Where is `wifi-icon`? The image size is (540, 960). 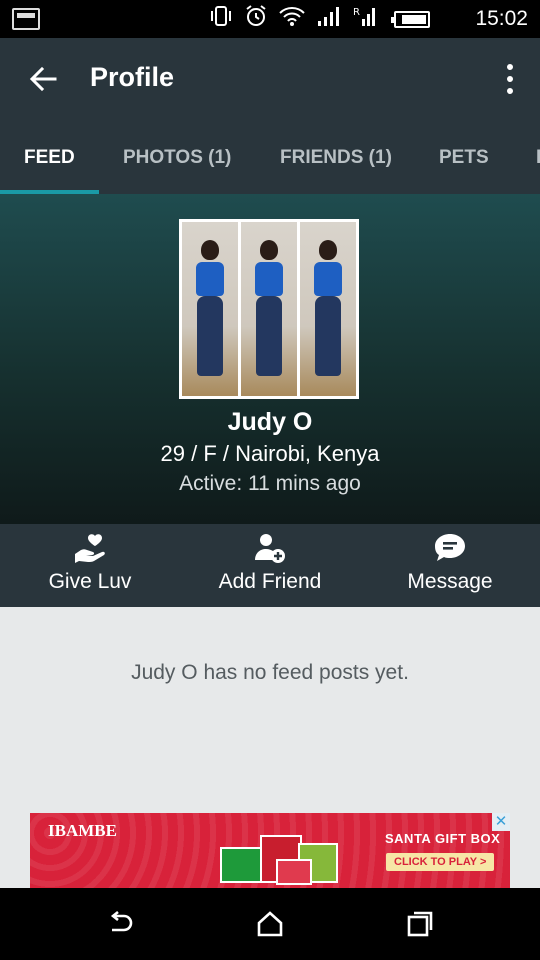 wifi-icon is located at coordinates (292, 19).